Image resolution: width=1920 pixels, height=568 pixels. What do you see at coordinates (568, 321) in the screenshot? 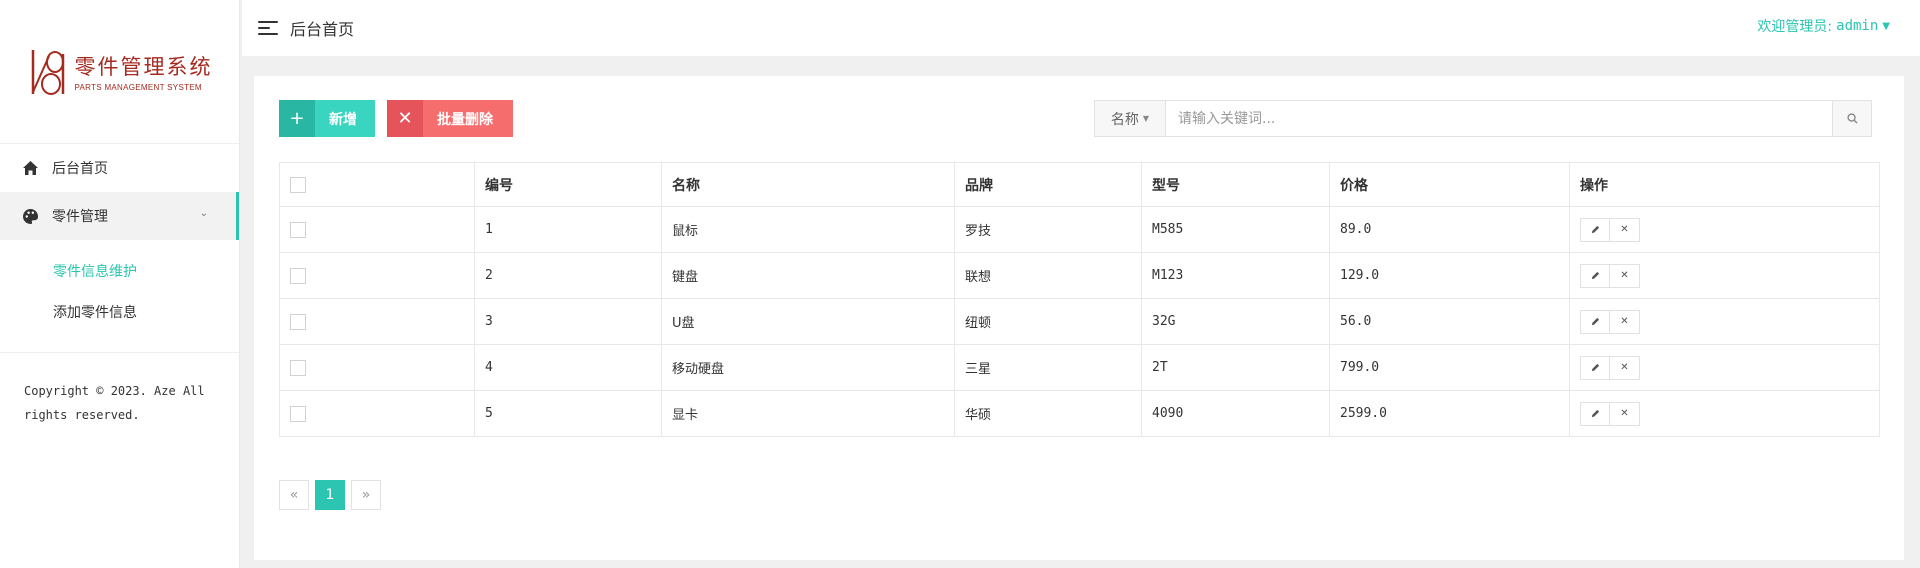
I see `cell-id: 3` at bounding box center [568, 321].